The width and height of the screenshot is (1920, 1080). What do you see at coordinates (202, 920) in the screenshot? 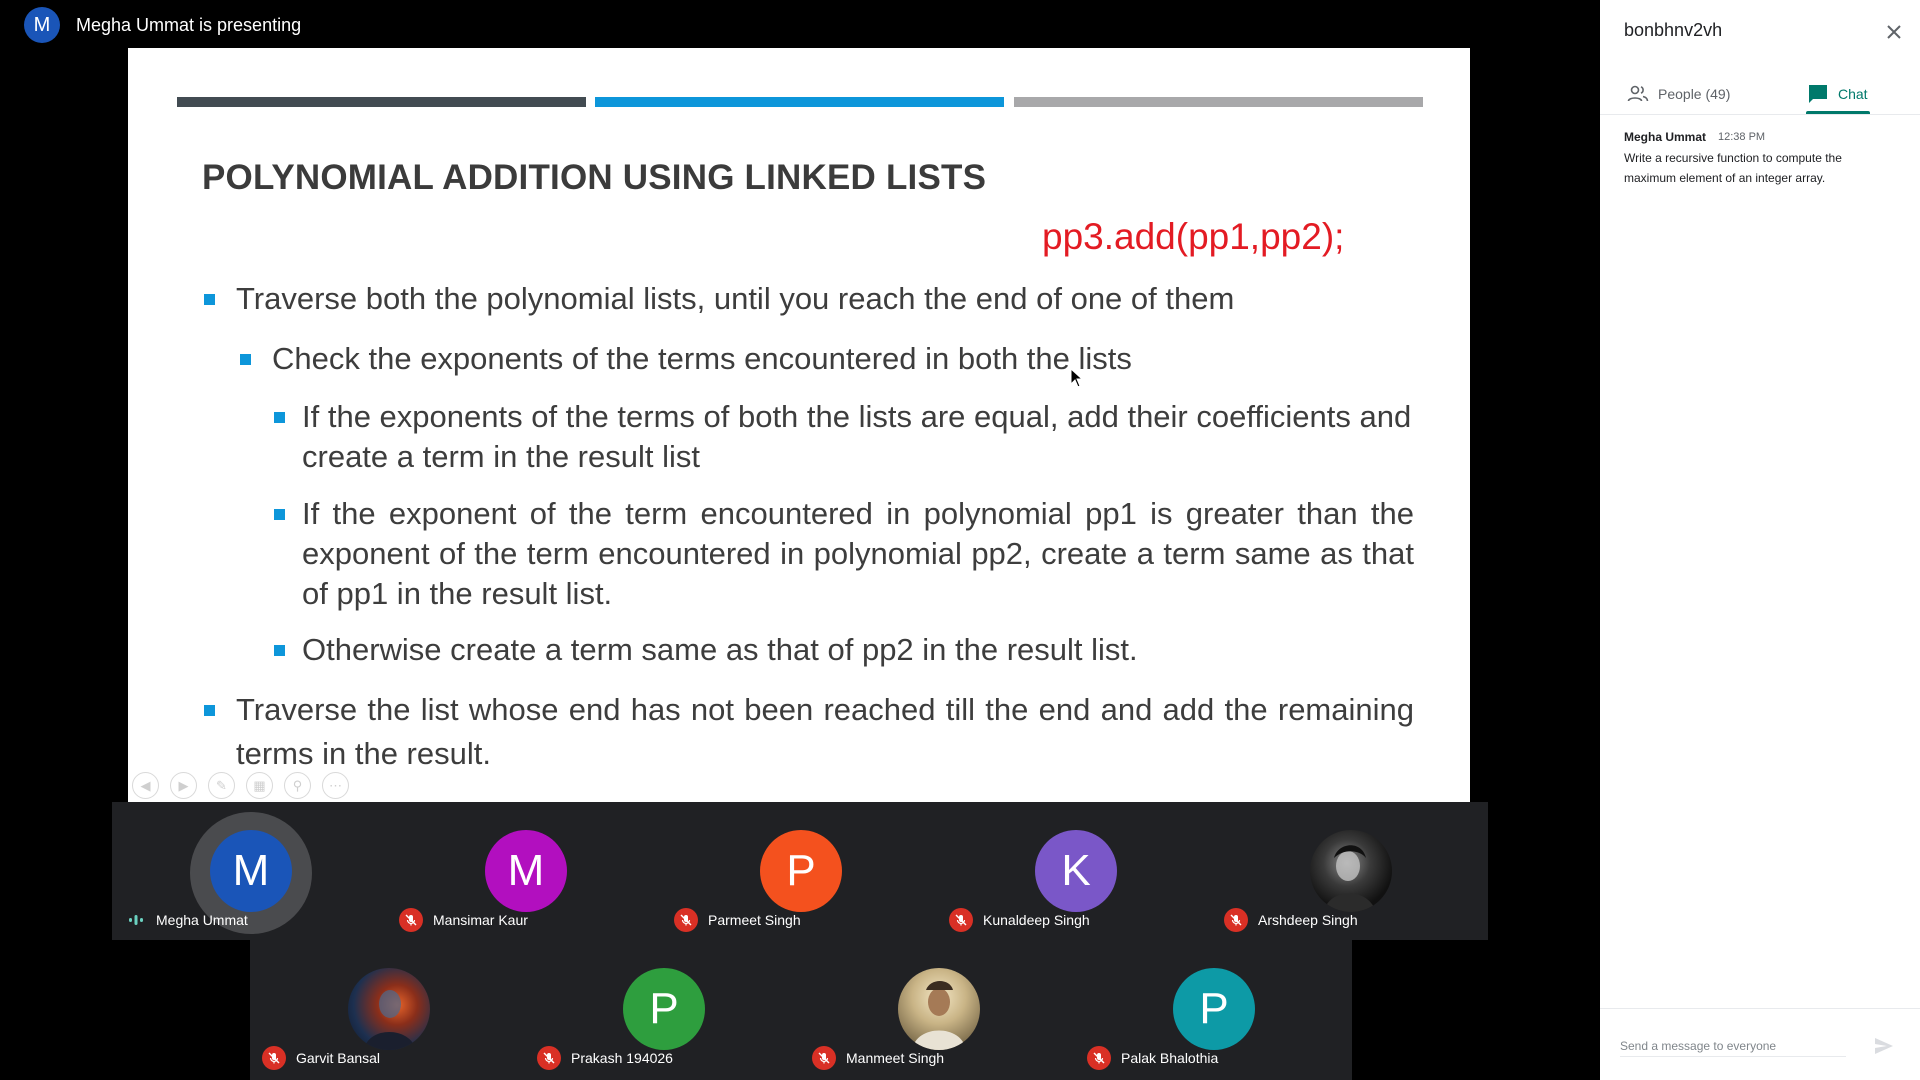
I see `participant-name: Megha Ummat` at bounding box center [202, 920].